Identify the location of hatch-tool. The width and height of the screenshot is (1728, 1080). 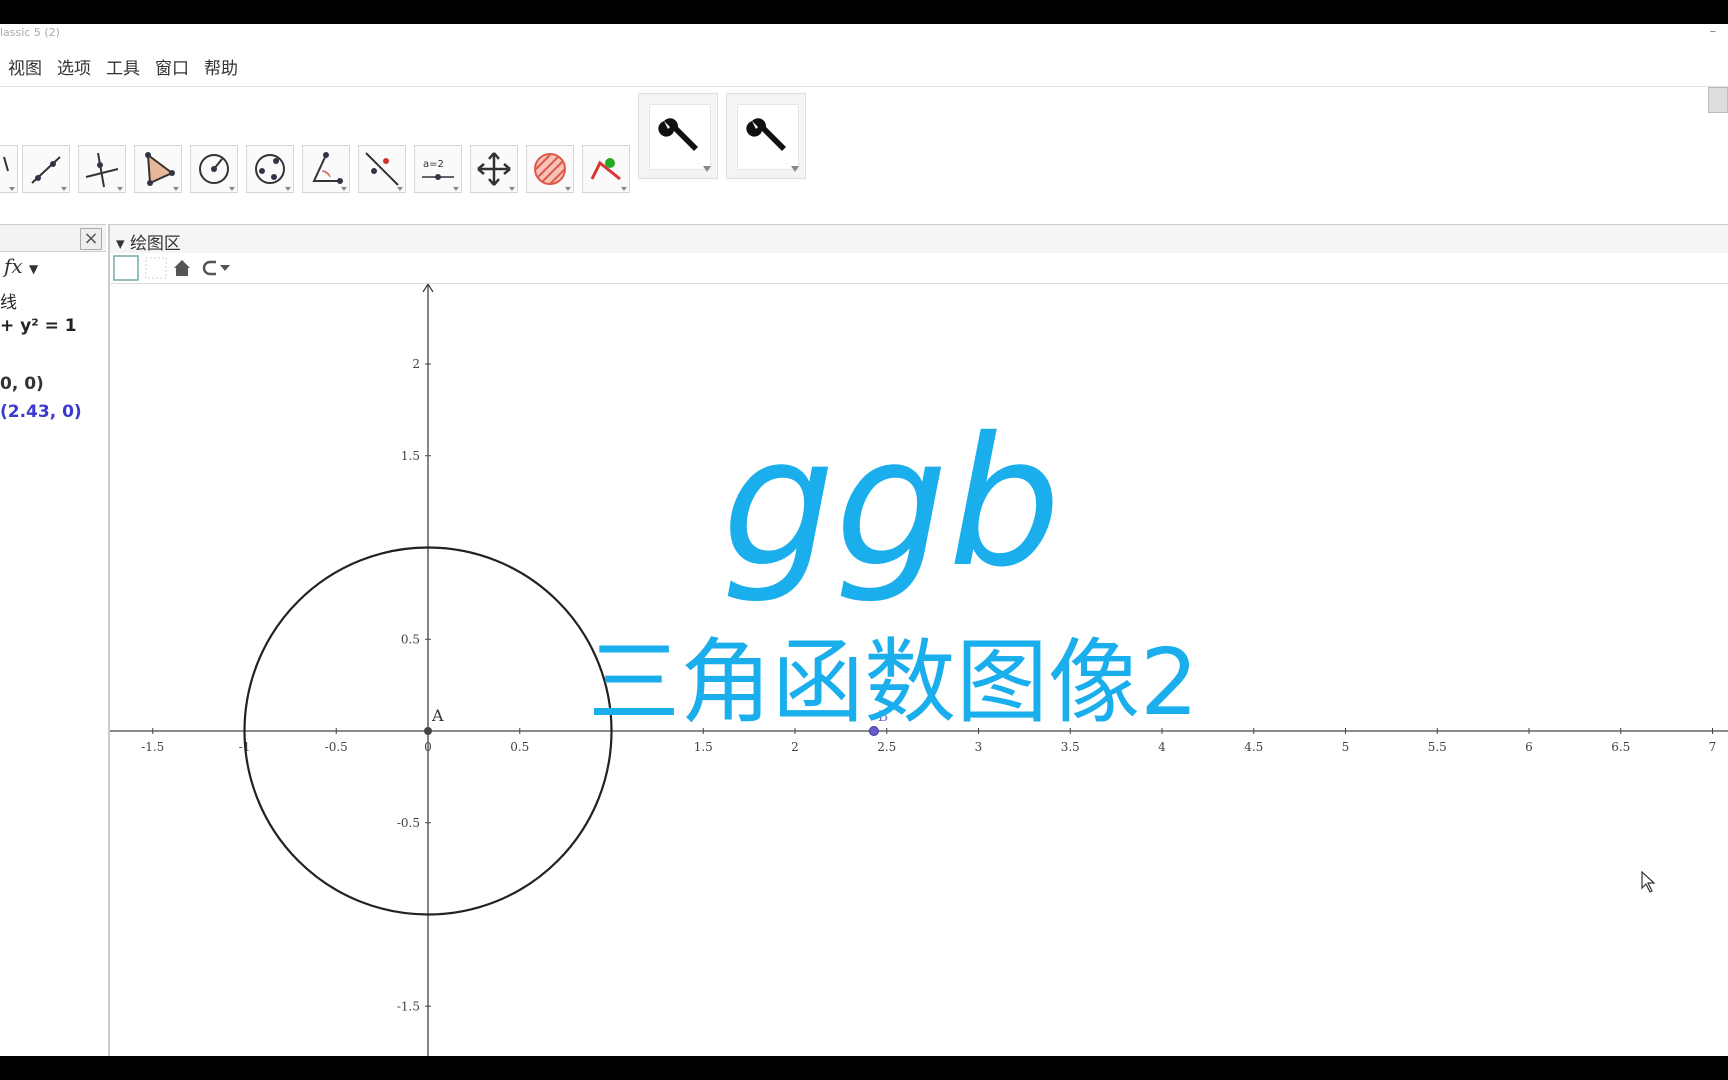
(550, 169).